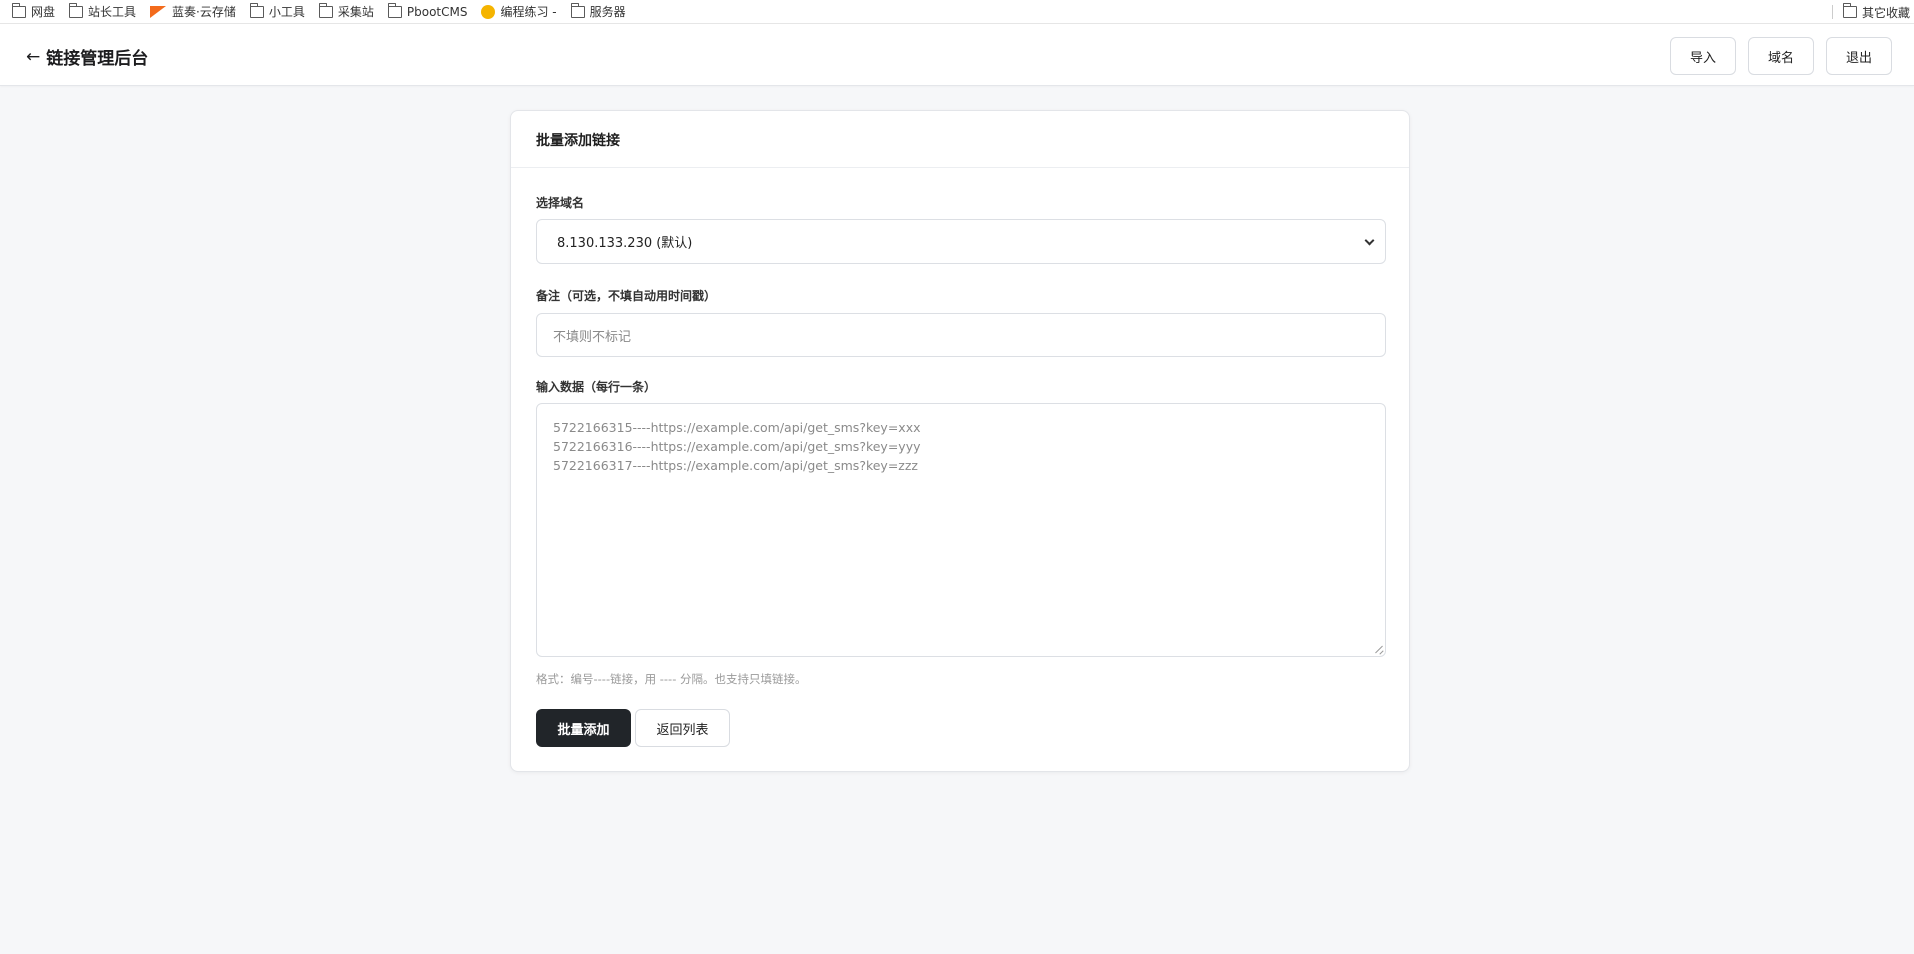 Image resolution: width=1914 pixels, height=954 pixels. What do you see at coordinates (355, 12) in the screenshot?
I see `bookmark-label: 采集站` at bounding box center [355, 12].